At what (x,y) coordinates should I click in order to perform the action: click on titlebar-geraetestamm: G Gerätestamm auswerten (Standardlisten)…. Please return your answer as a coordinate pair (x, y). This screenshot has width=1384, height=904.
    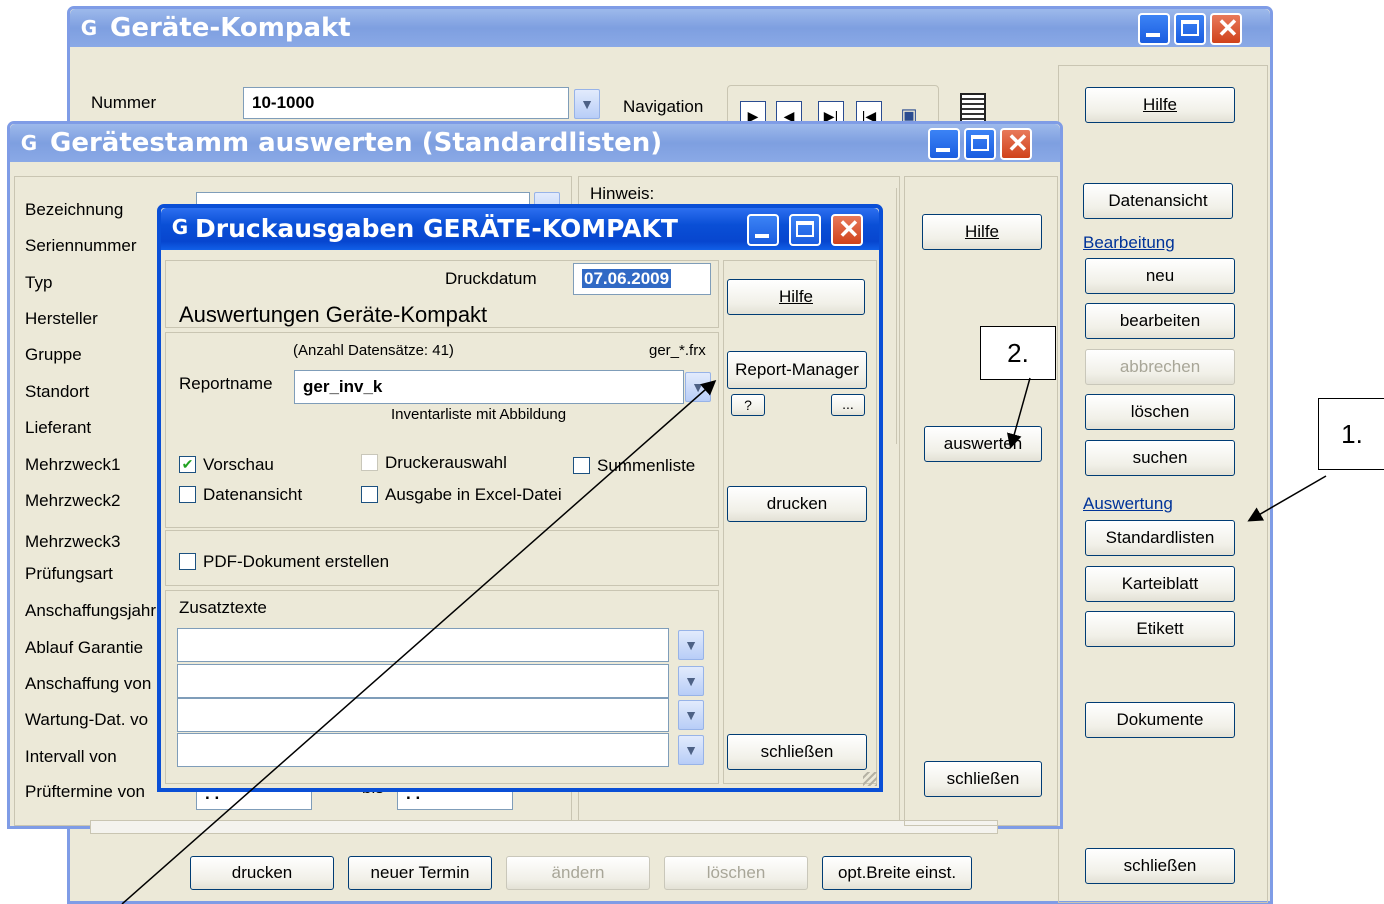
    Looking at the image, I should click on (535, 143).